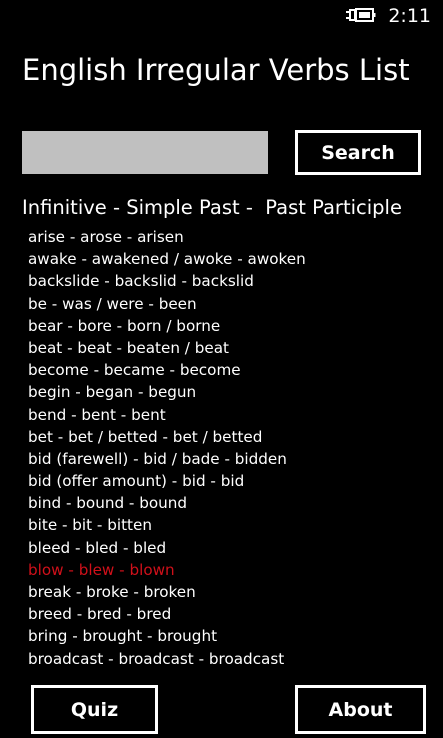  Describe the element at coordinates (360, 709) in the screenshot. I see `about-button: About` at that location.